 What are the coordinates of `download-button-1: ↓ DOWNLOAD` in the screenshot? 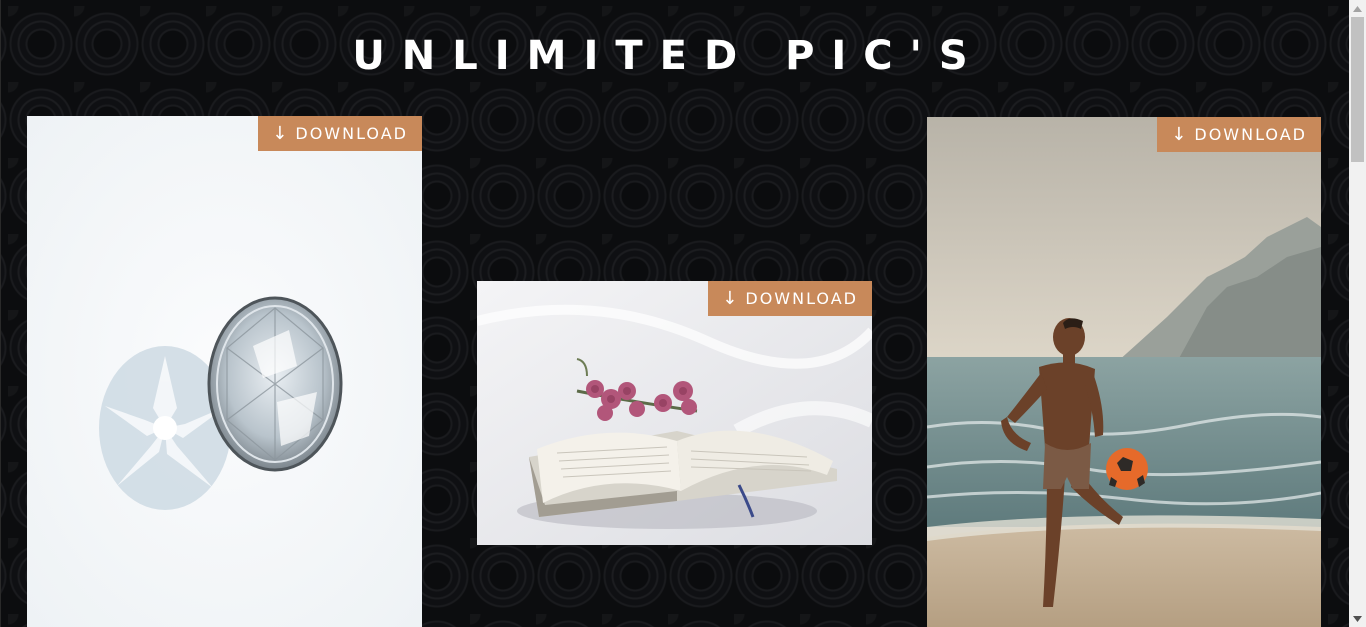 It's located at (340, 133).